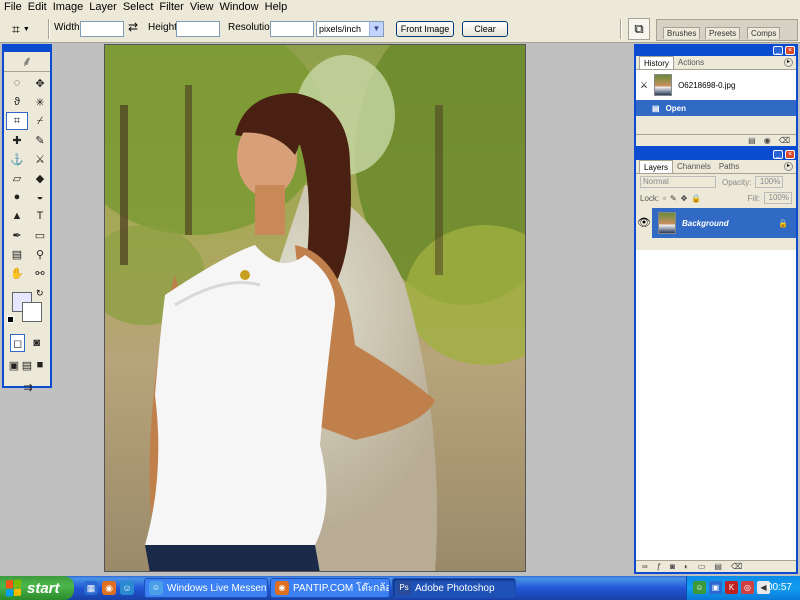 This screenshot has width=800, height=600. What do you see at coordinates (731, 587) in the screenshot?
I see `antivirus-icon: K` at bounding box center [731, 587].